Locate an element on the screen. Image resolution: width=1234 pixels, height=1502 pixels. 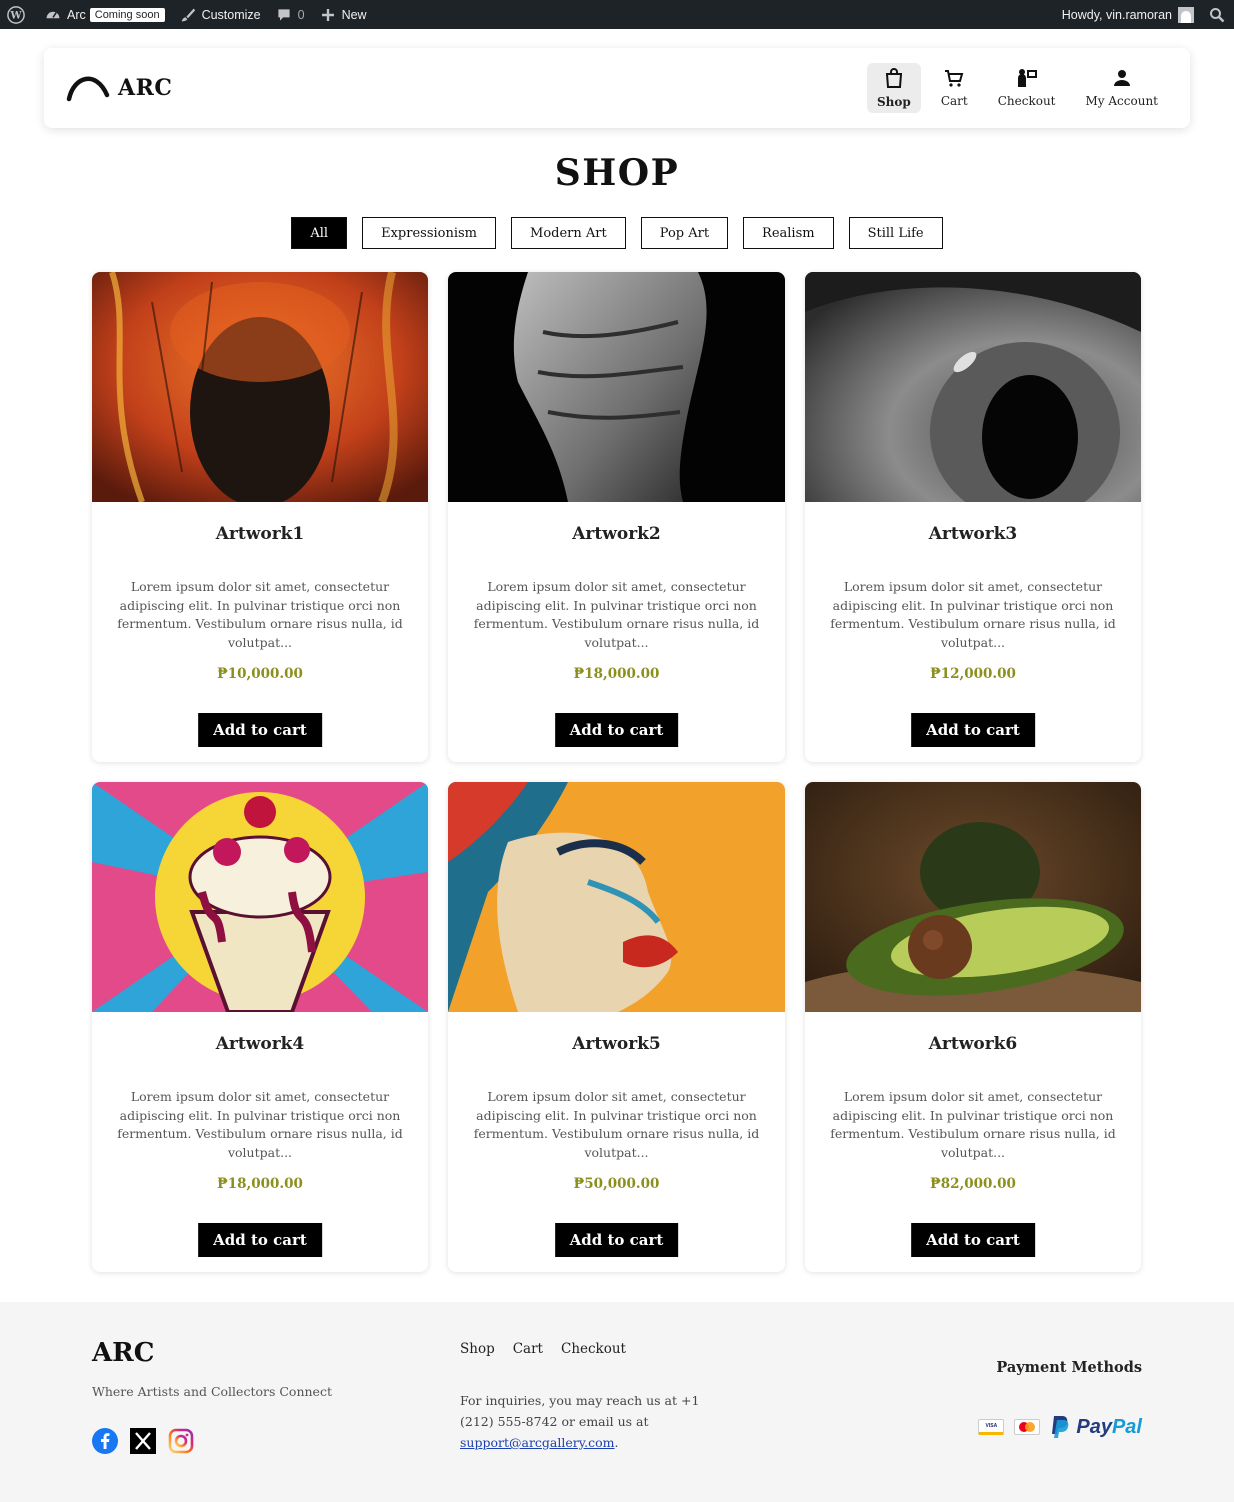
plus-icon is located at coordinates (328, 15).